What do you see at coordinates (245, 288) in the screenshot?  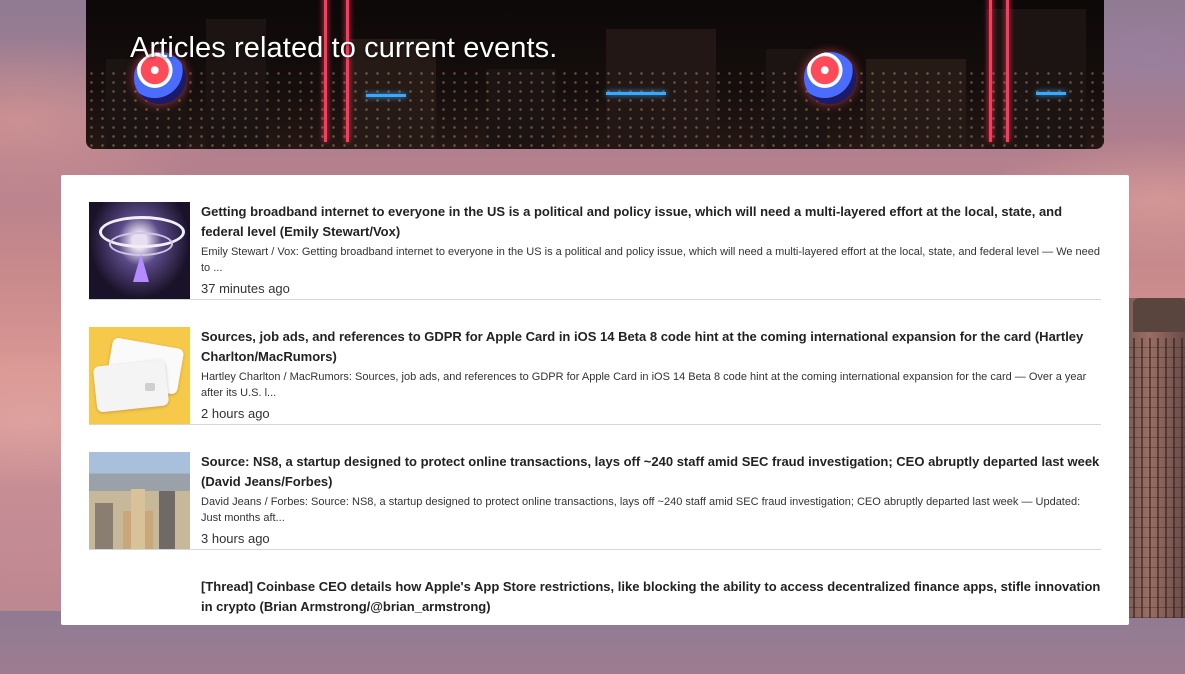 I see `article-timestamp: 37 minutes ago` at bounding box center [245, 288].